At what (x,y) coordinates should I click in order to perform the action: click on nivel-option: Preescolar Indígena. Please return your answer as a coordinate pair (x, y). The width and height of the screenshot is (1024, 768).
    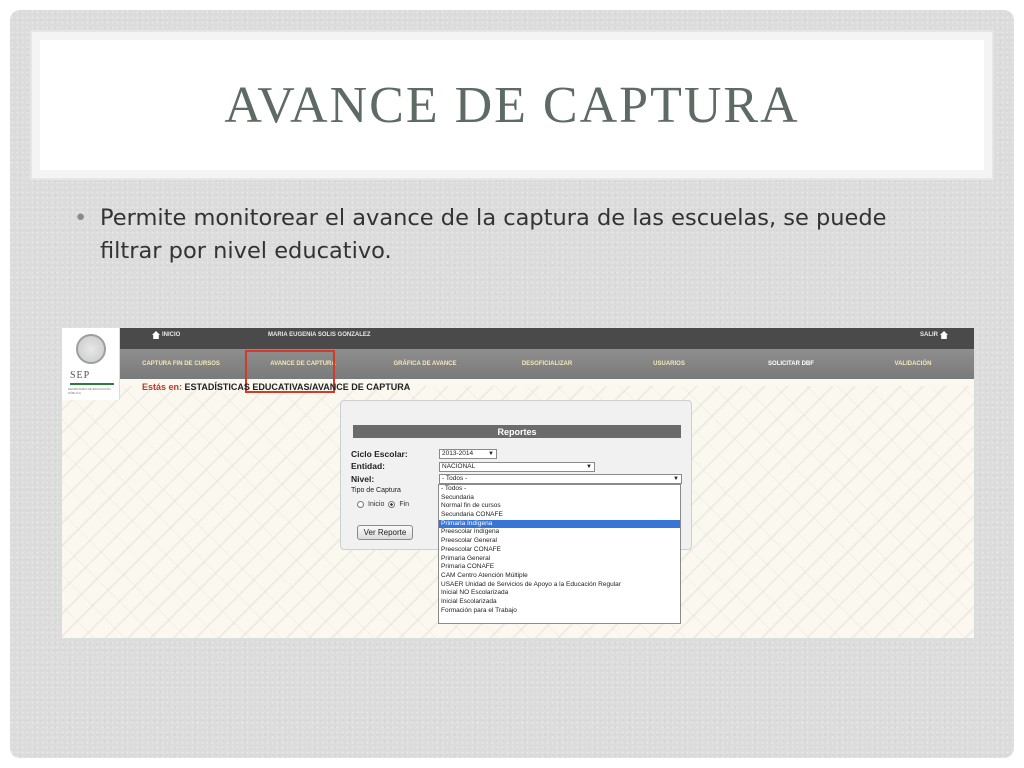
    Looking at the image, I should click on (559, 532).